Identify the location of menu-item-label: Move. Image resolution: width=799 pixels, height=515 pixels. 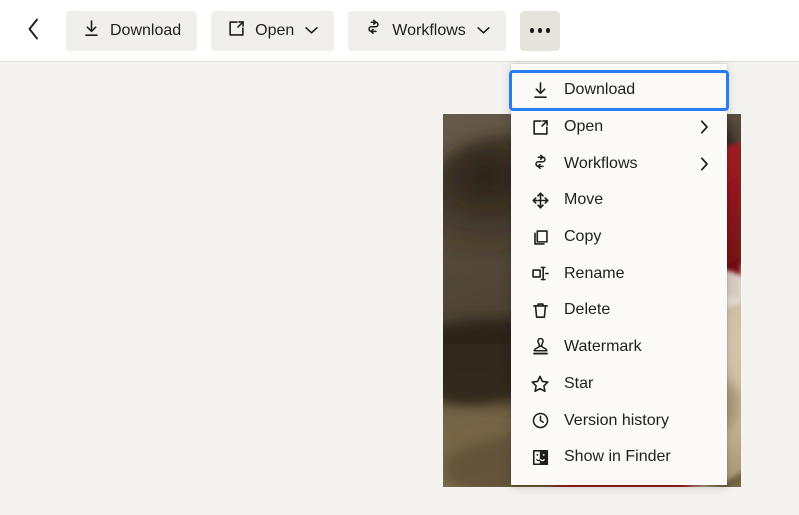
(584, 200).